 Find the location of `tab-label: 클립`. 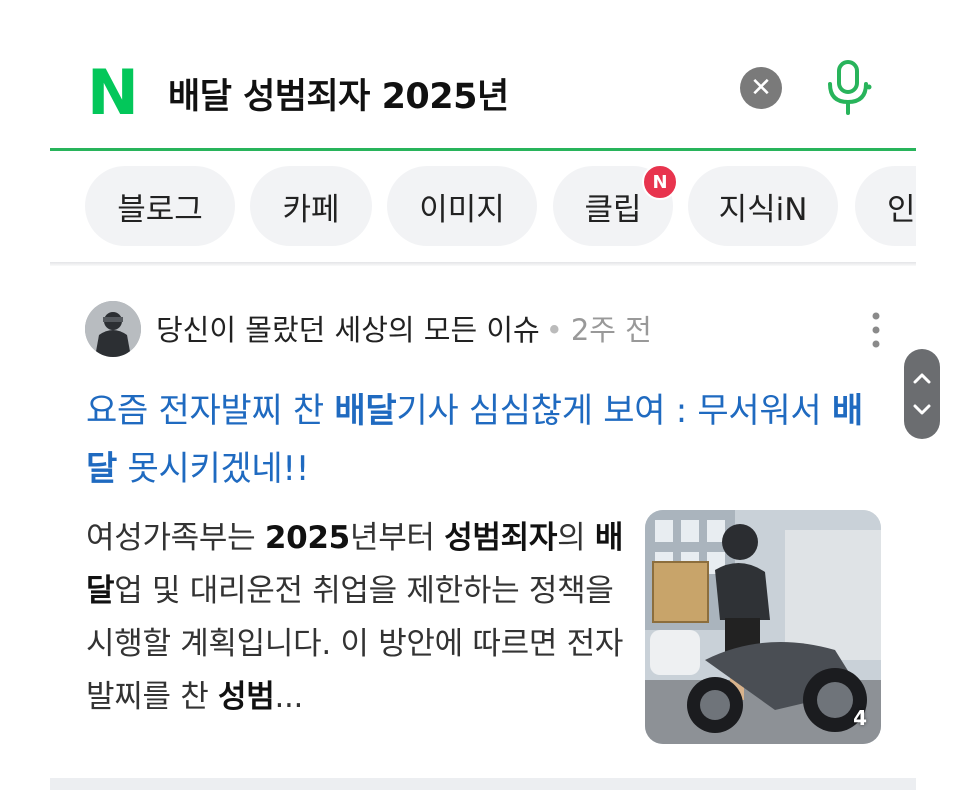

tab-label: 클립 is located at coordinates (613, 209).